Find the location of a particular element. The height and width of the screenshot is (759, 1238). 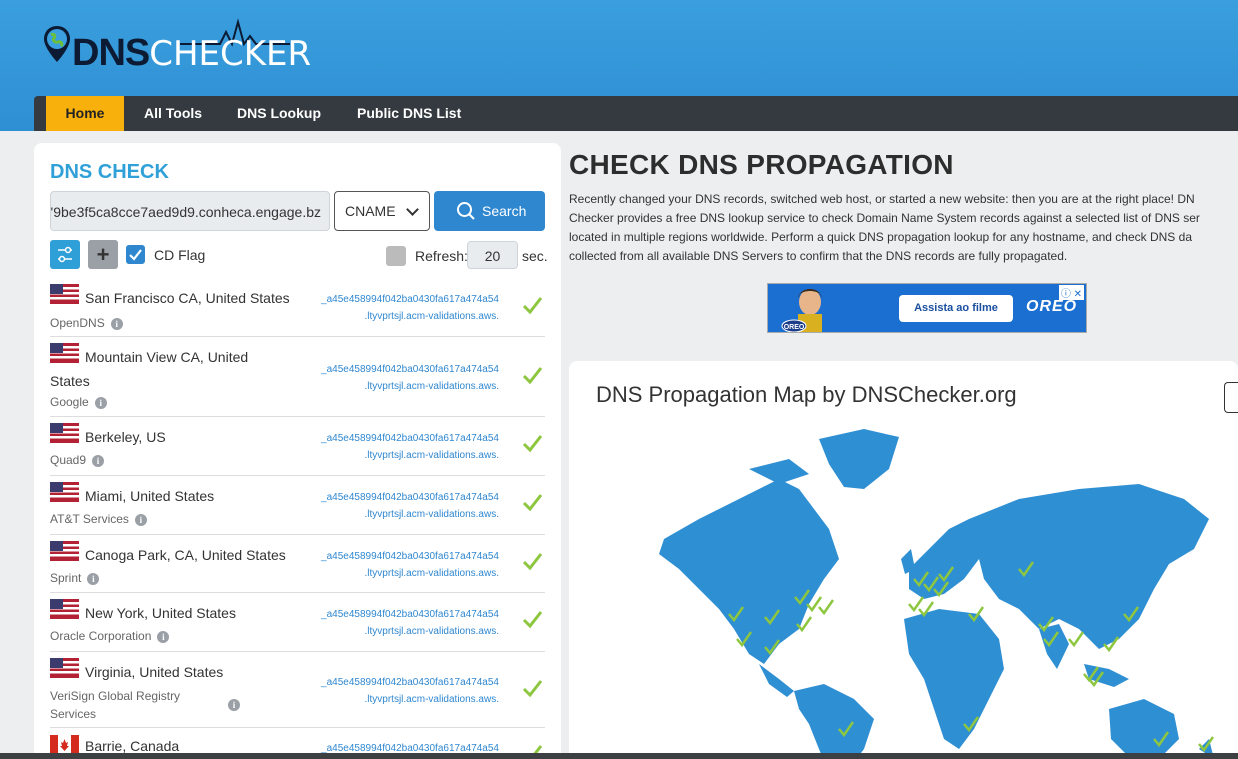

nav-dns-lookup: DNS Lookup is located at coordinates (279, 113).